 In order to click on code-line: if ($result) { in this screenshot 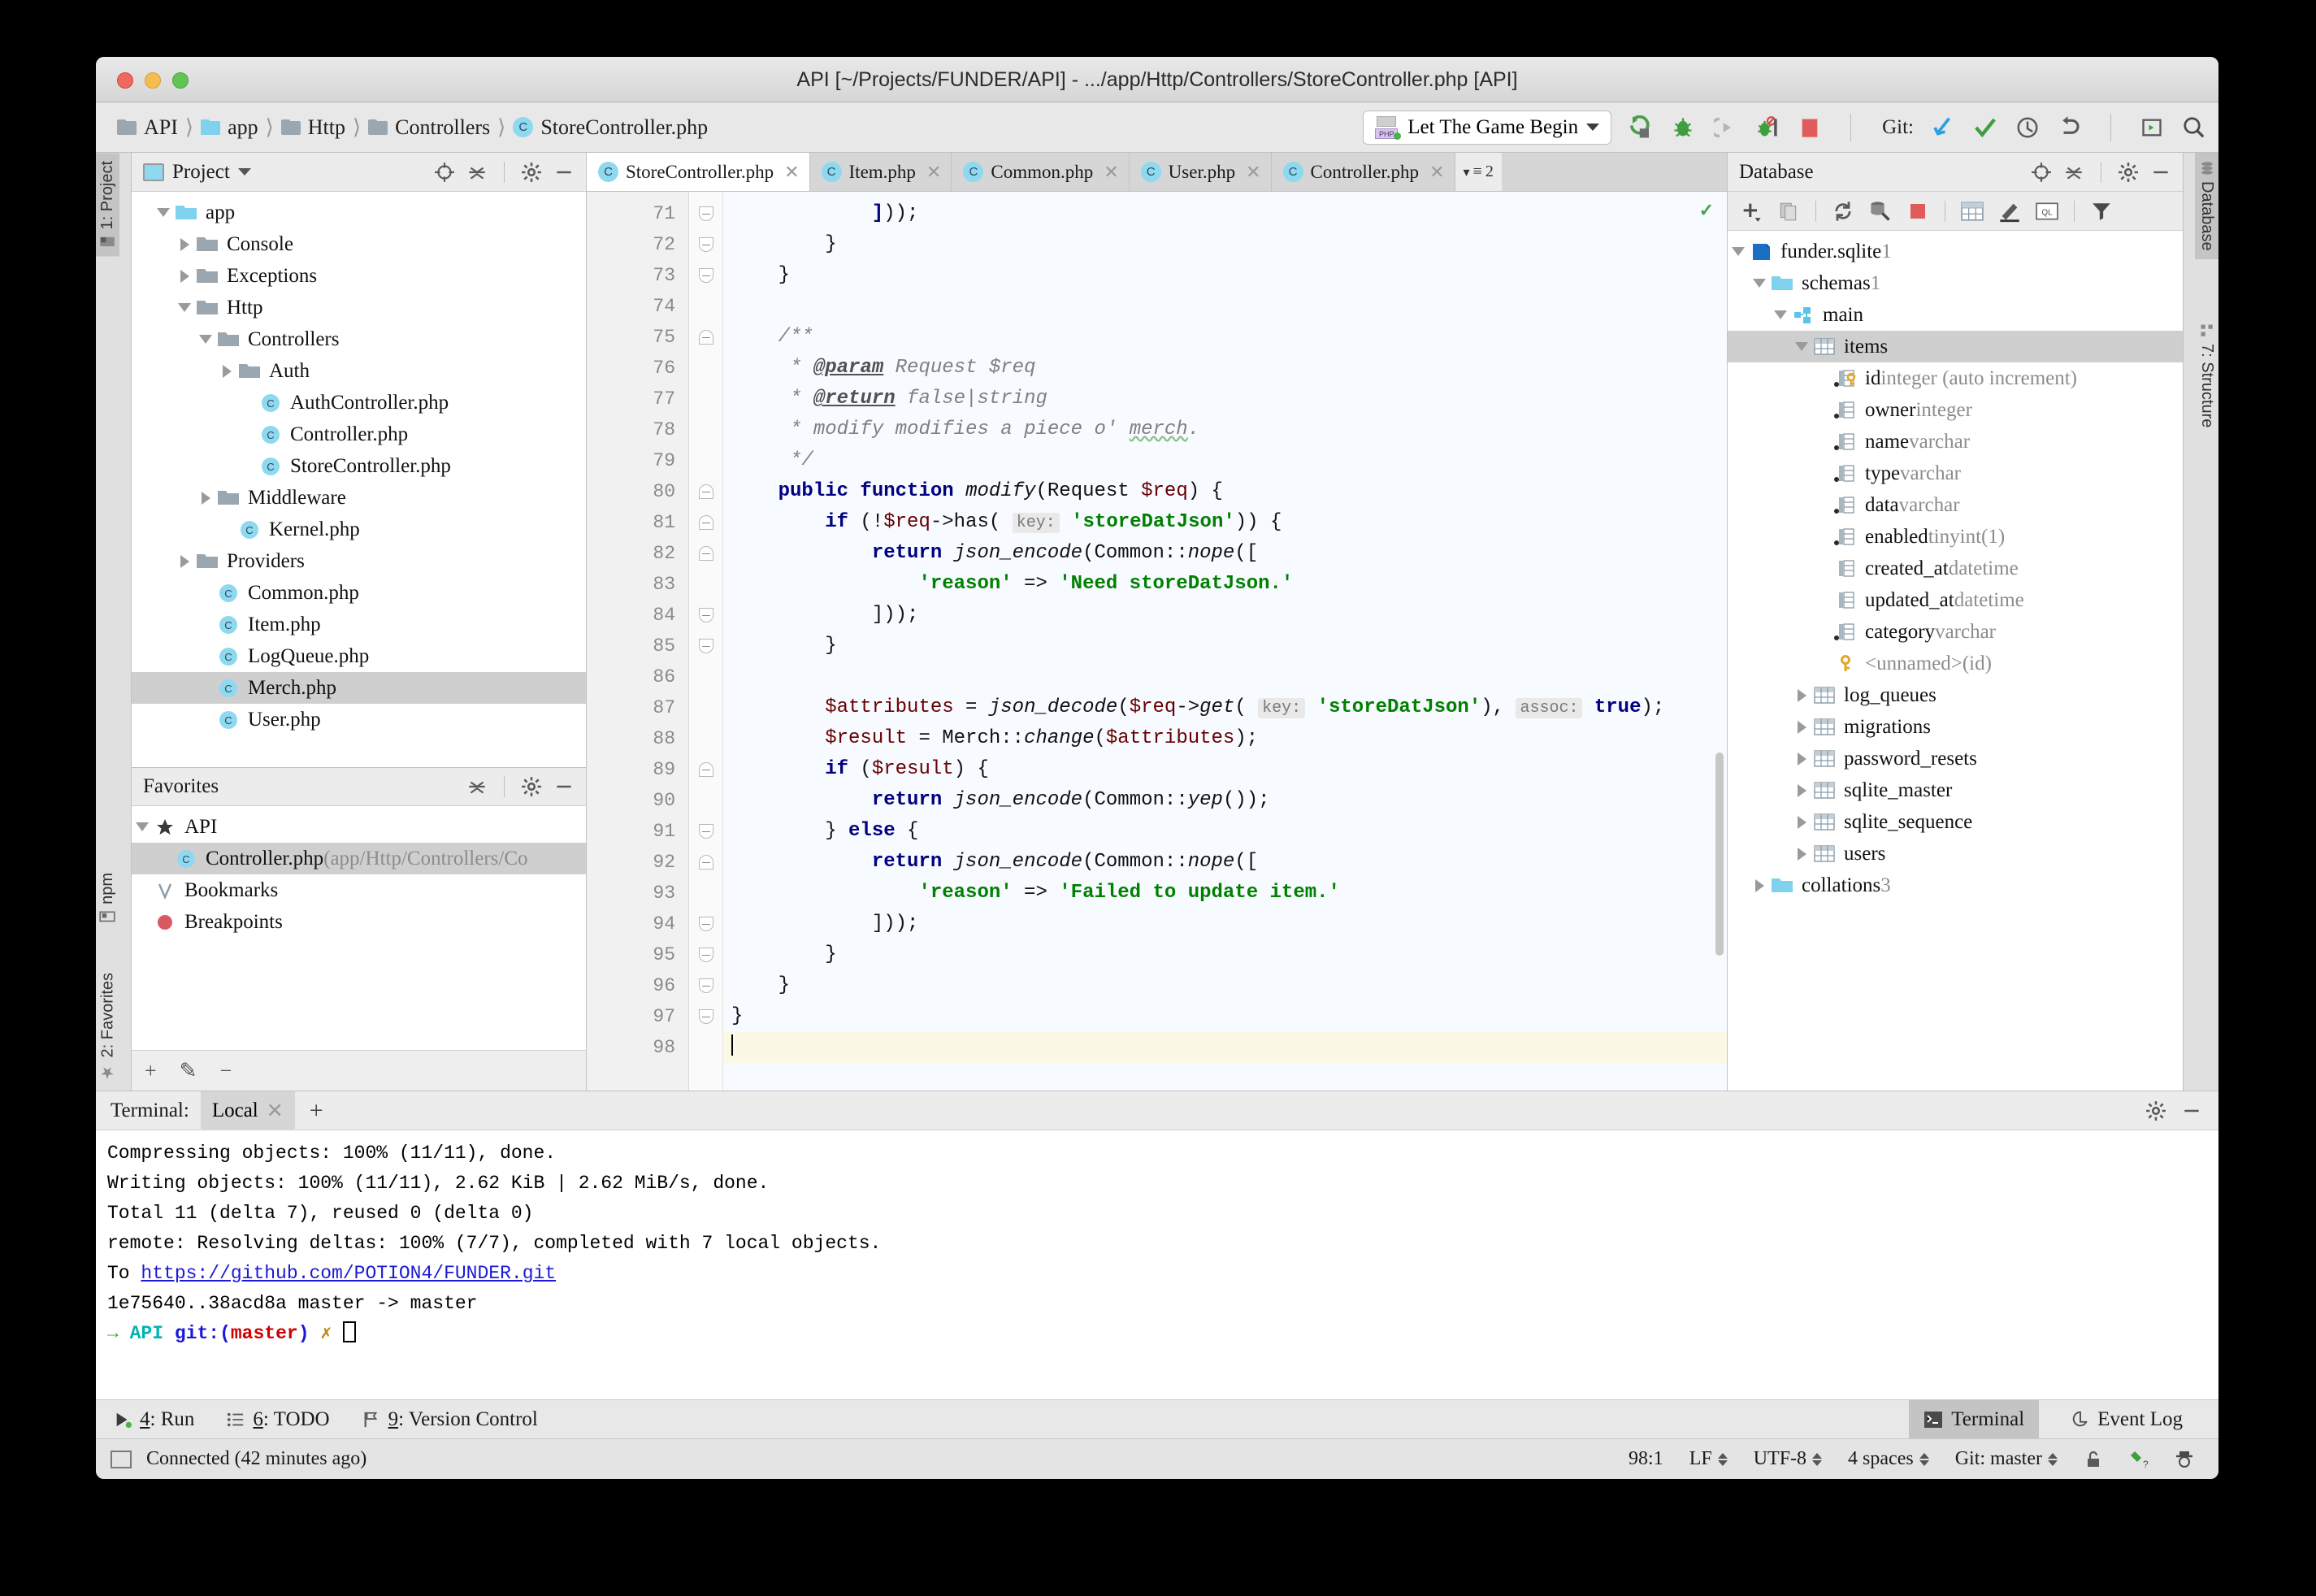, I will do `click(1225, 769)`.